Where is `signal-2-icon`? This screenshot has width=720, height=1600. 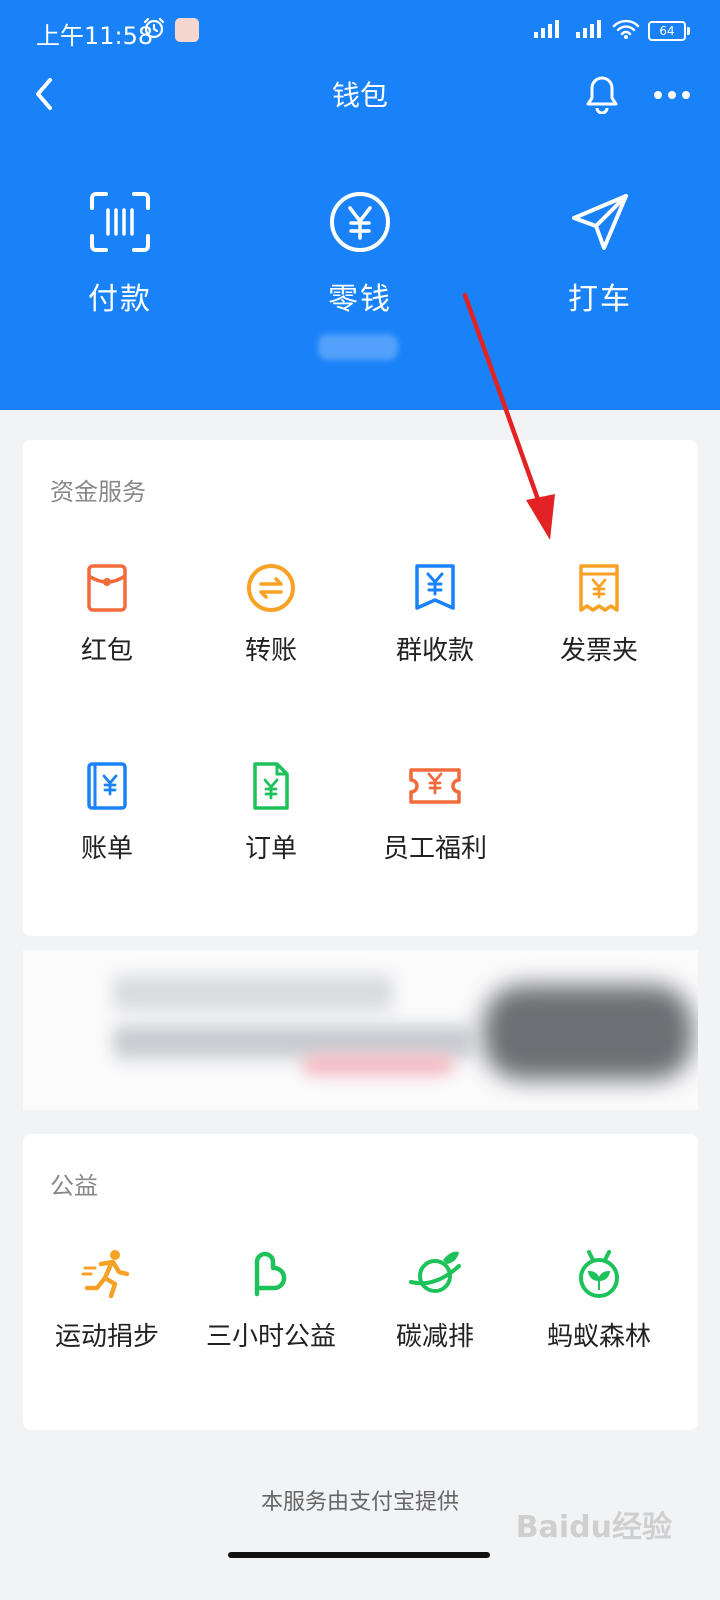 signal-2-icon is located at coordinates (589, 31).